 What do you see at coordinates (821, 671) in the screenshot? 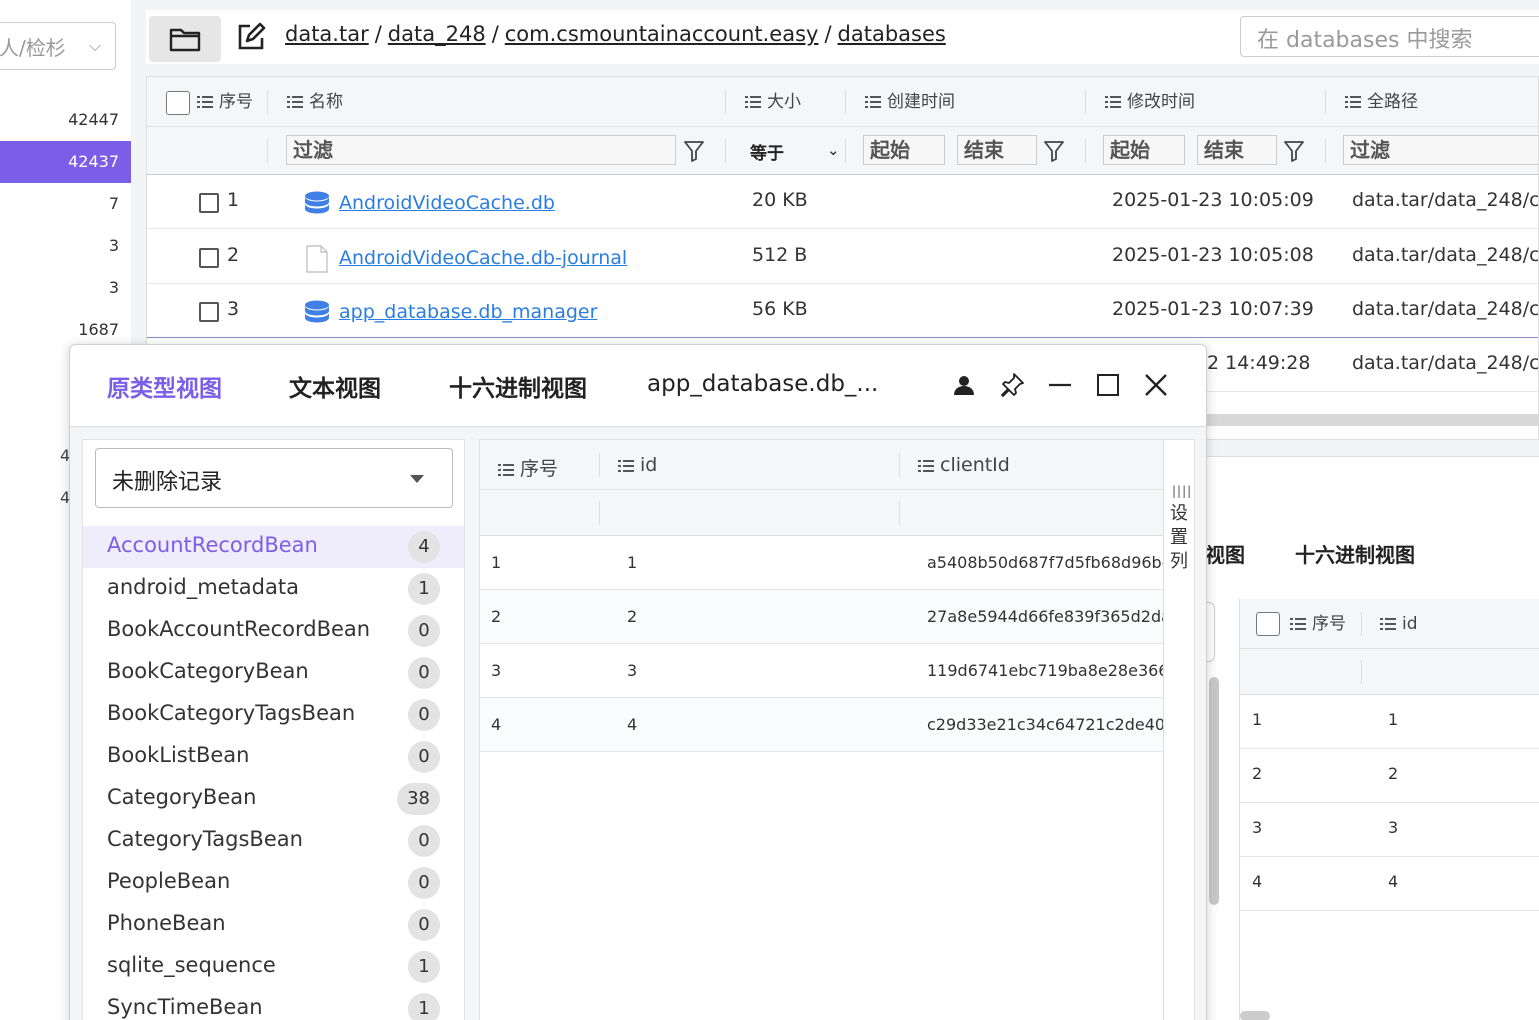
I see `table-row: 3 3 119d6741ebc719ba8e28e366` at bounding box center [821, 671].